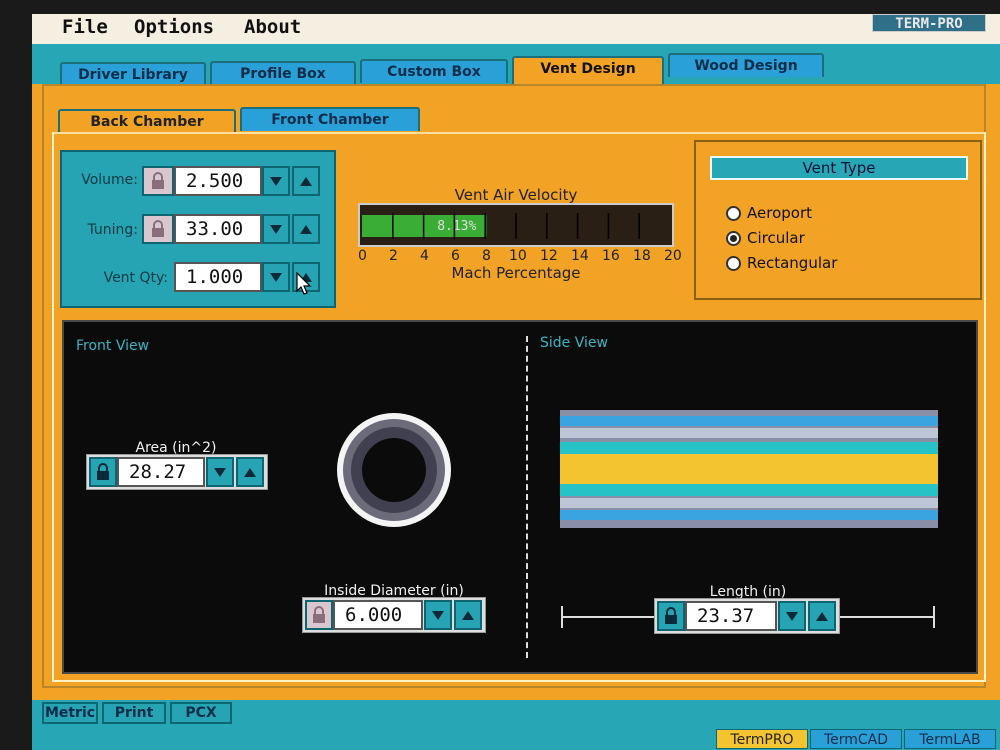  I want to click on gauge-tick-label: 6, so click(455, 256).